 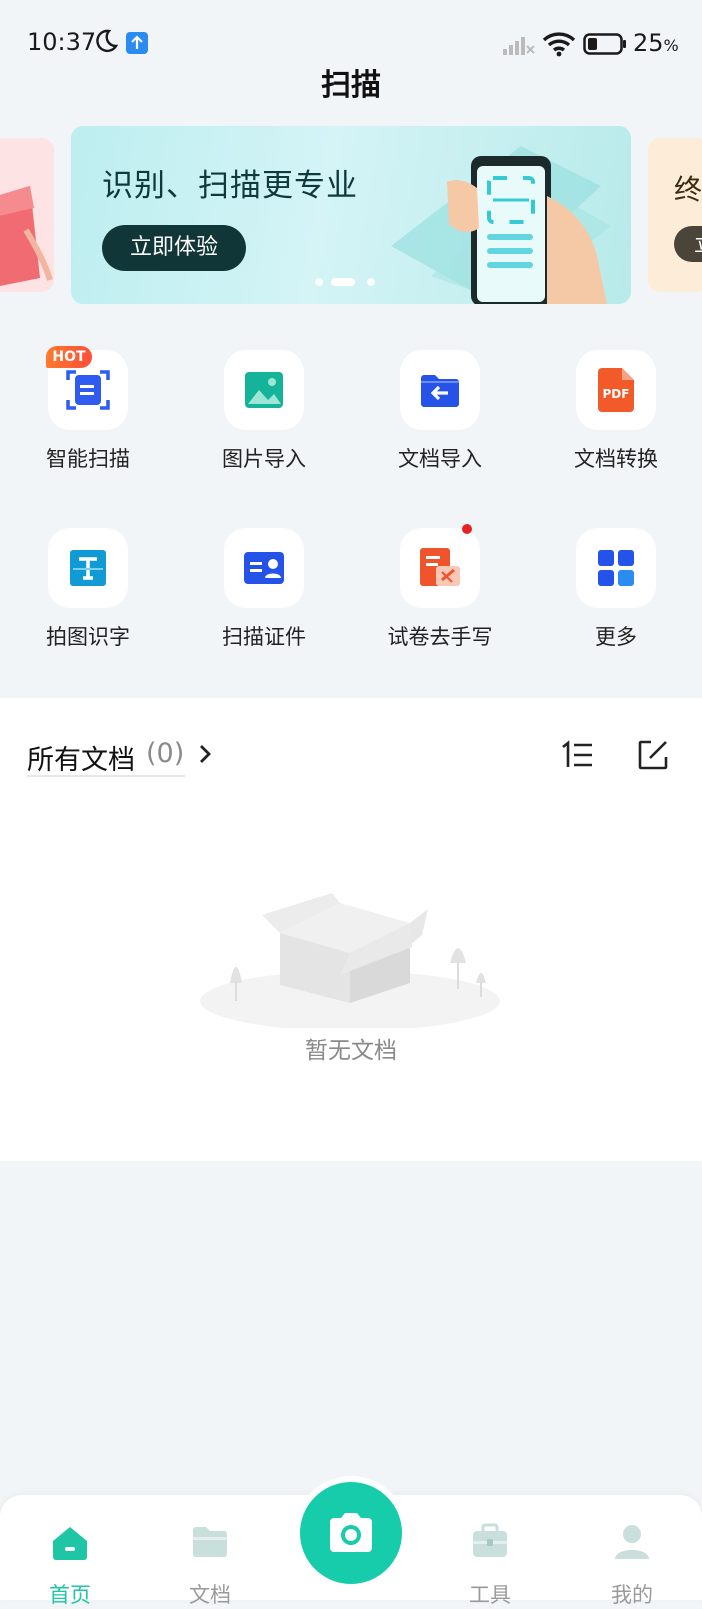 I want to click on home-icon, so click(x=70, y=1543).